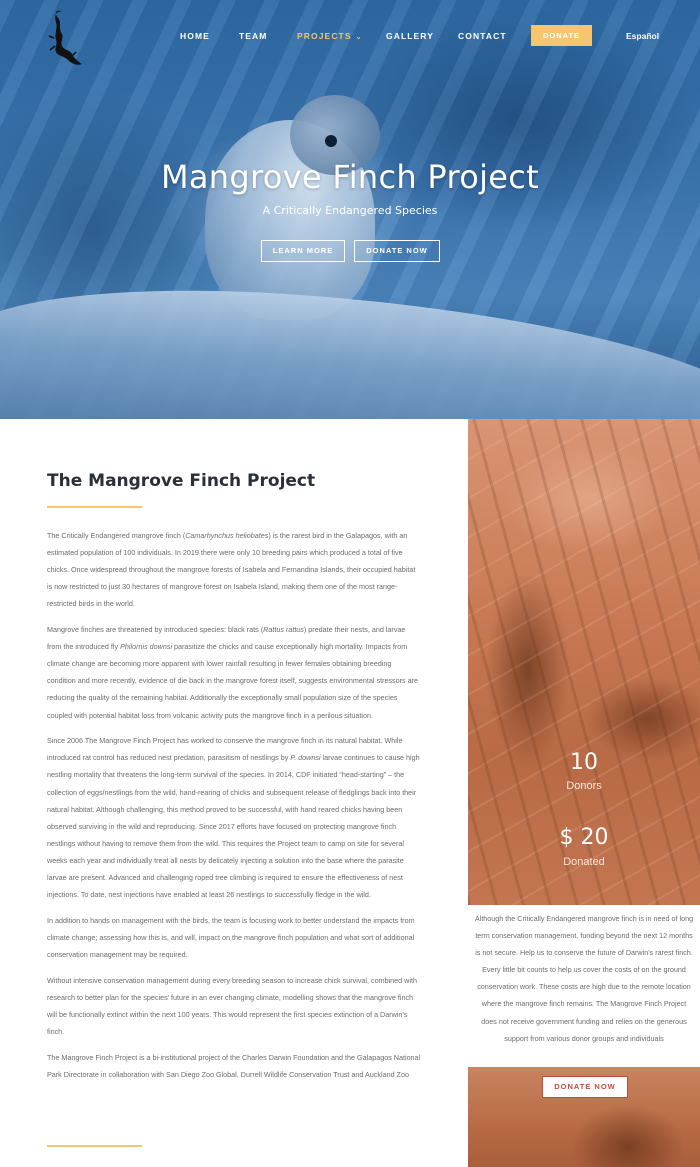 The height and width of the screenshot is (1167, 700). I want to click on hero-donate-now-button: DONATE NOW, so click(397, 251).